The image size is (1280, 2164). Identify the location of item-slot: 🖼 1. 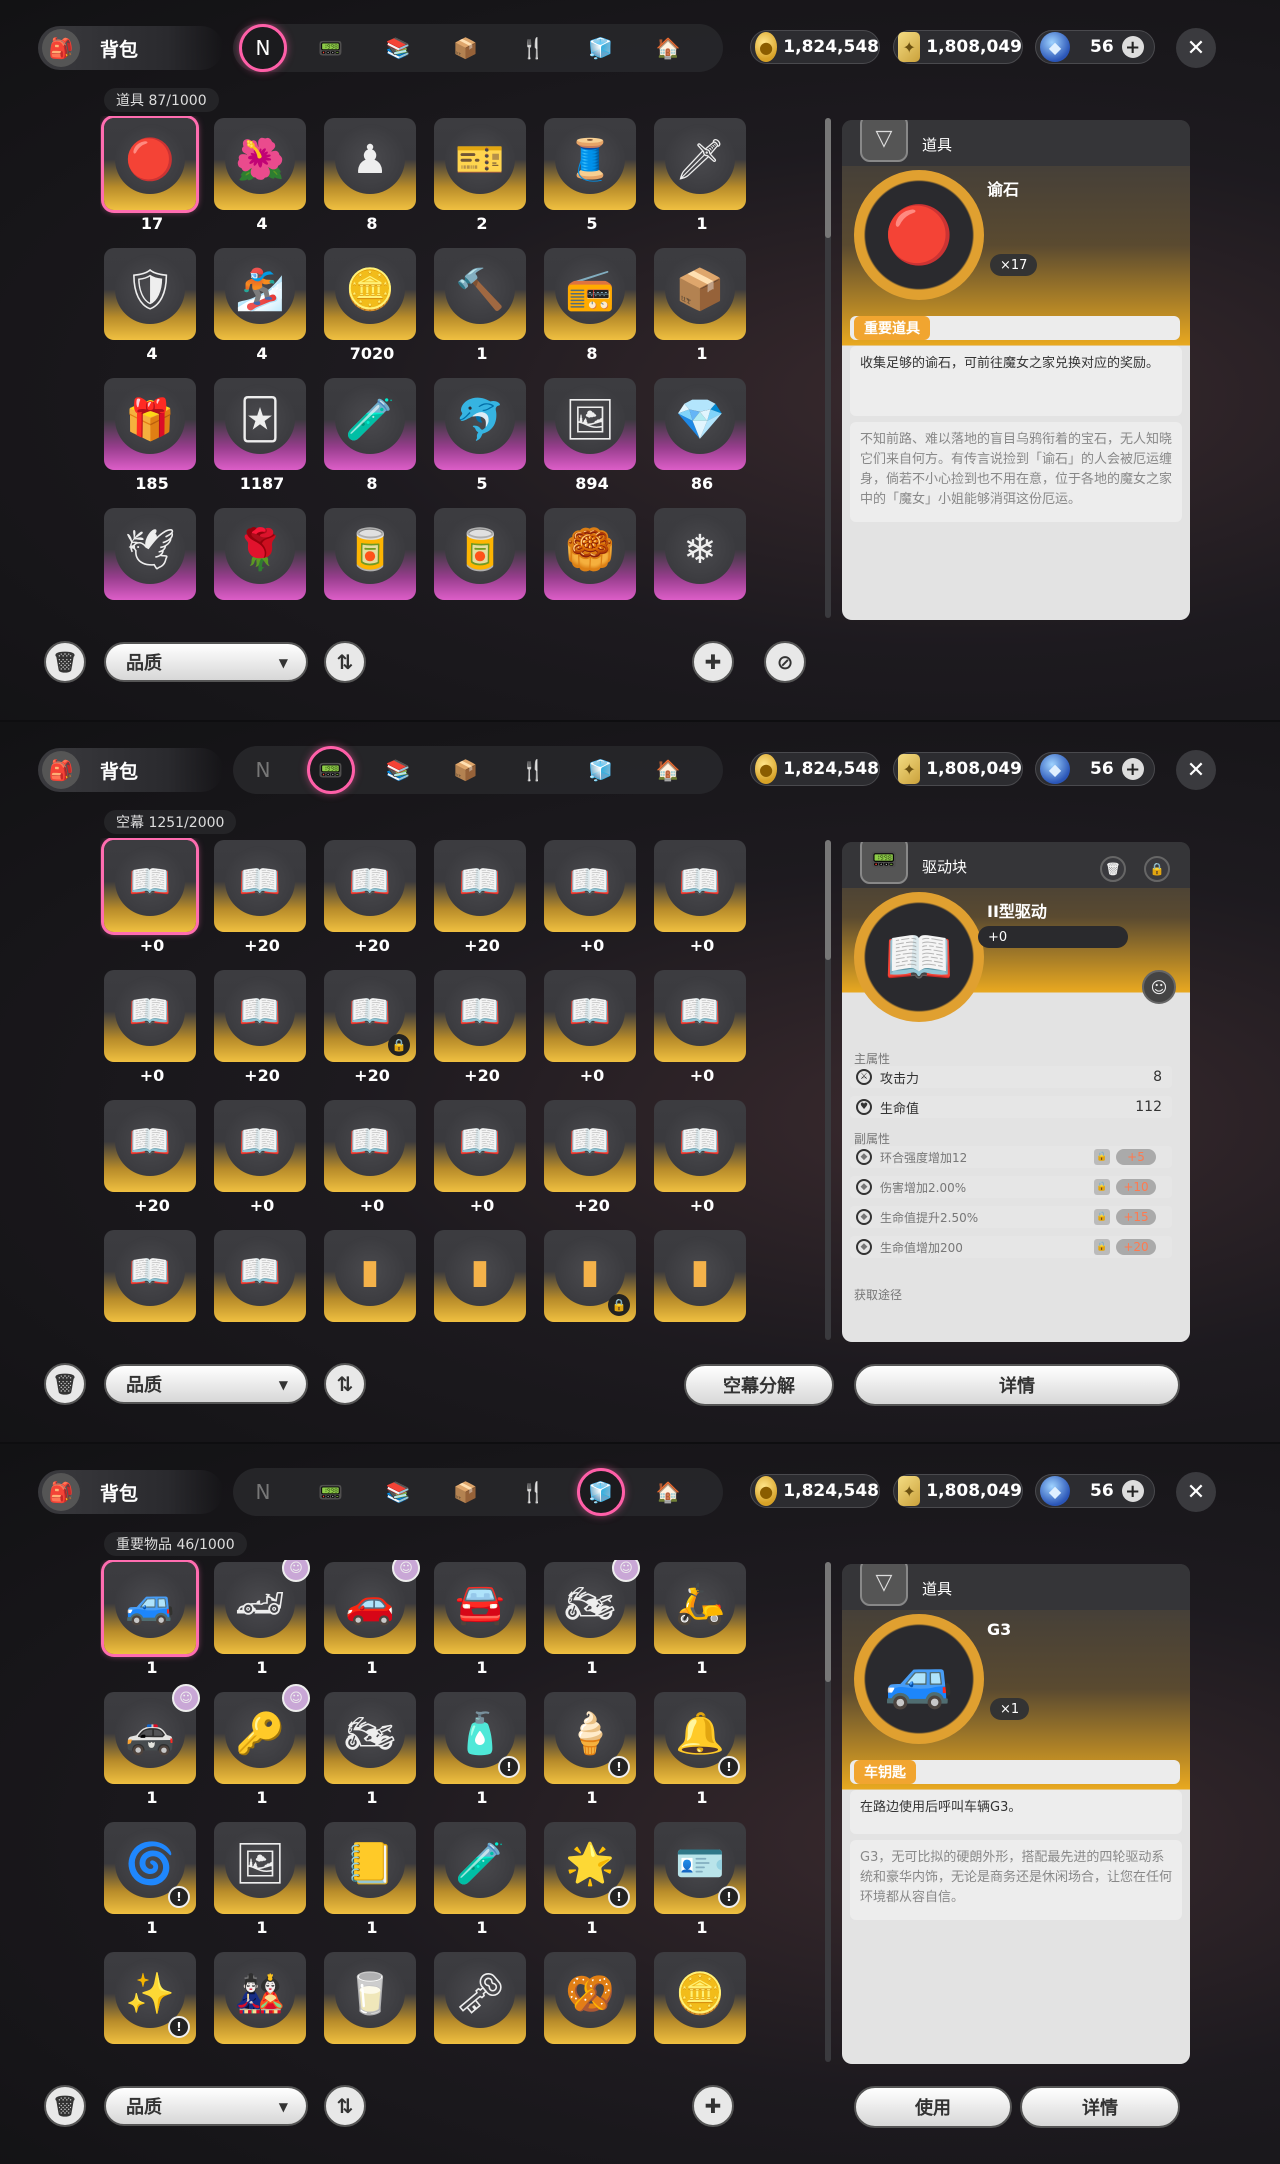
(259, 1878).